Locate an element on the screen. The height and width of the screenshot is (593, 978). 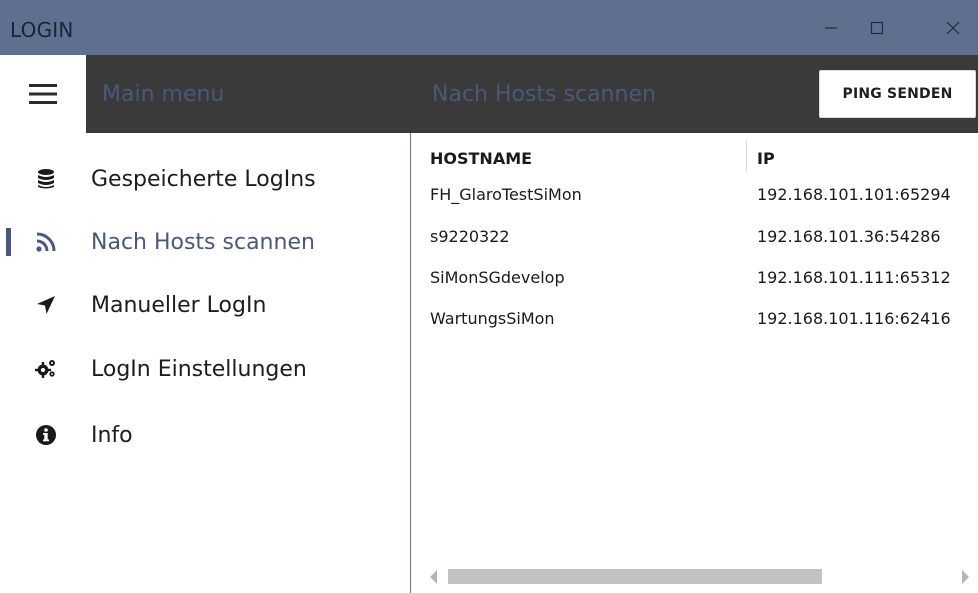
sidebar-item-label: Nach Hosts scannen is located at coordinates (203, 242).